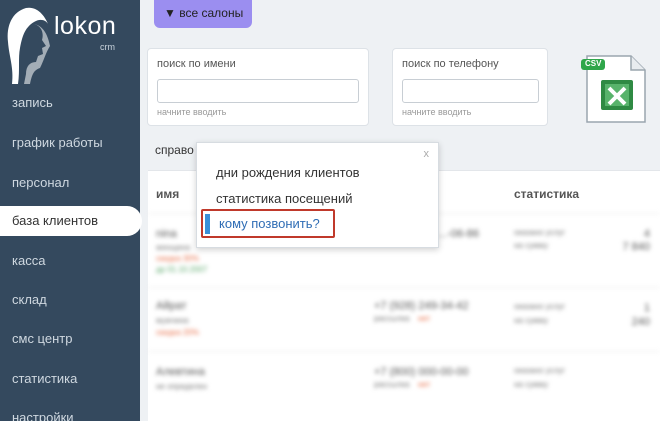 This screenshot has width=660, height=421. Describe the element at coordinates (70, 44) in the screenshot. I see `logo: lokon crm` at that location.